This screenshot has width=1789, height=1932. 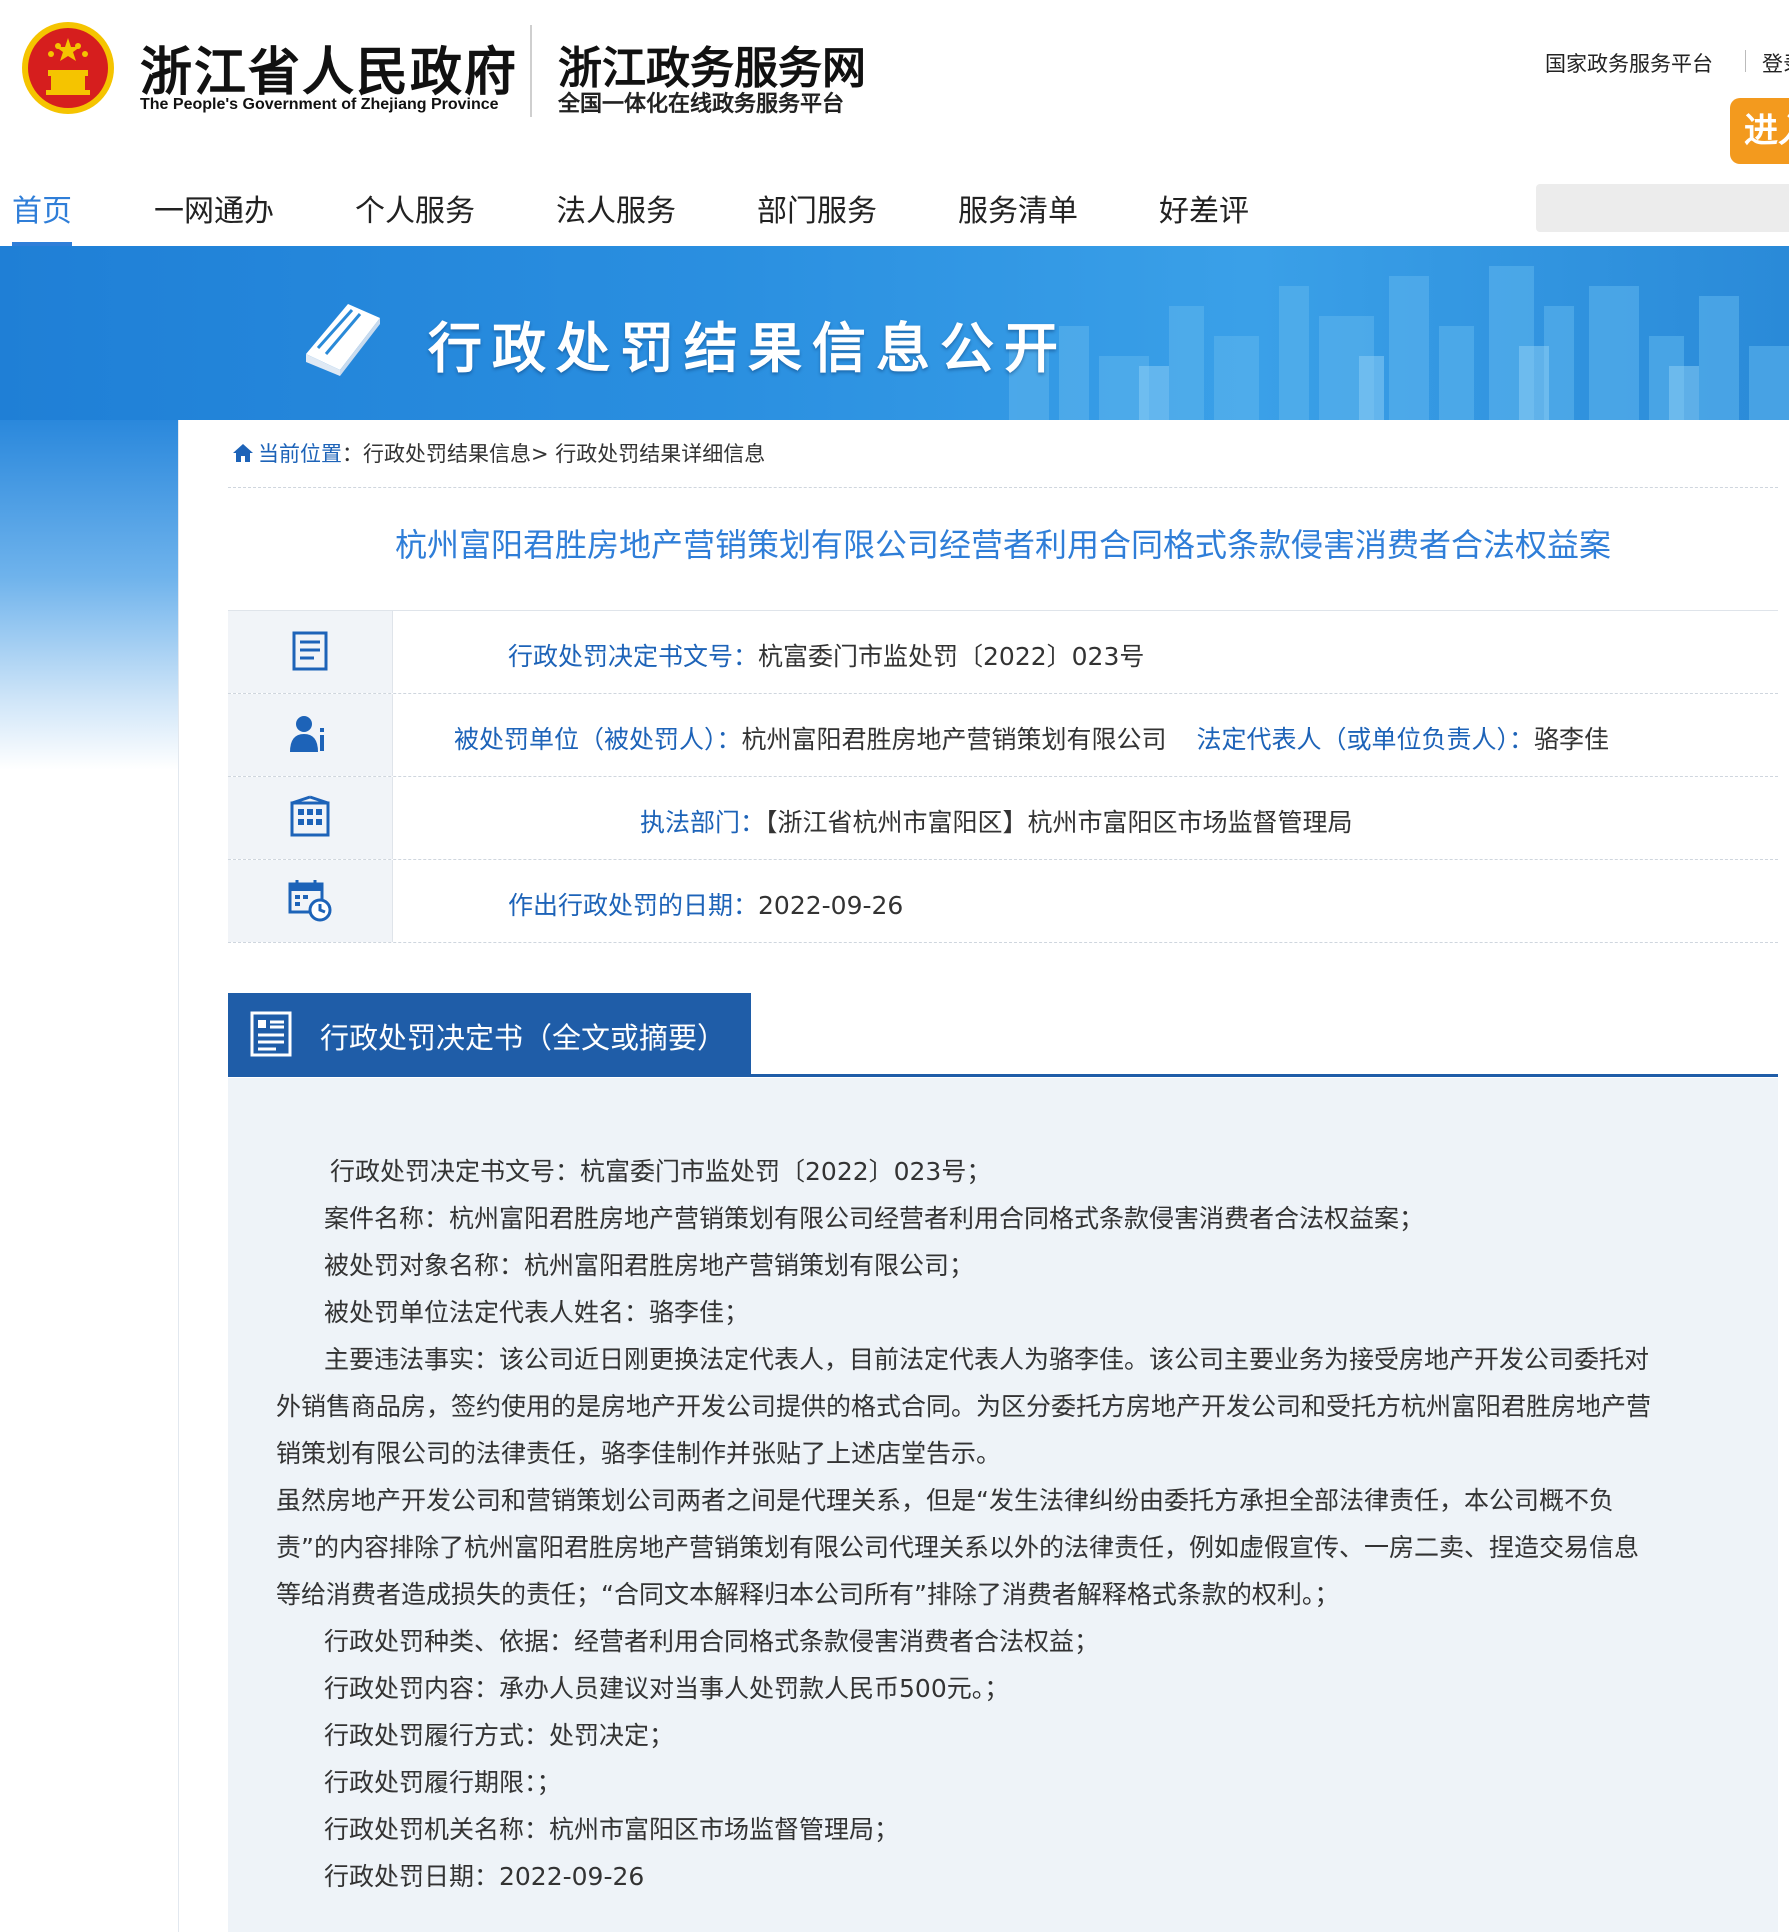 What do you see at coordinates (633, 905) in the screenshot?
I see `date-label: 作出行政处罚的日期：` at bounding box center [633, 905].